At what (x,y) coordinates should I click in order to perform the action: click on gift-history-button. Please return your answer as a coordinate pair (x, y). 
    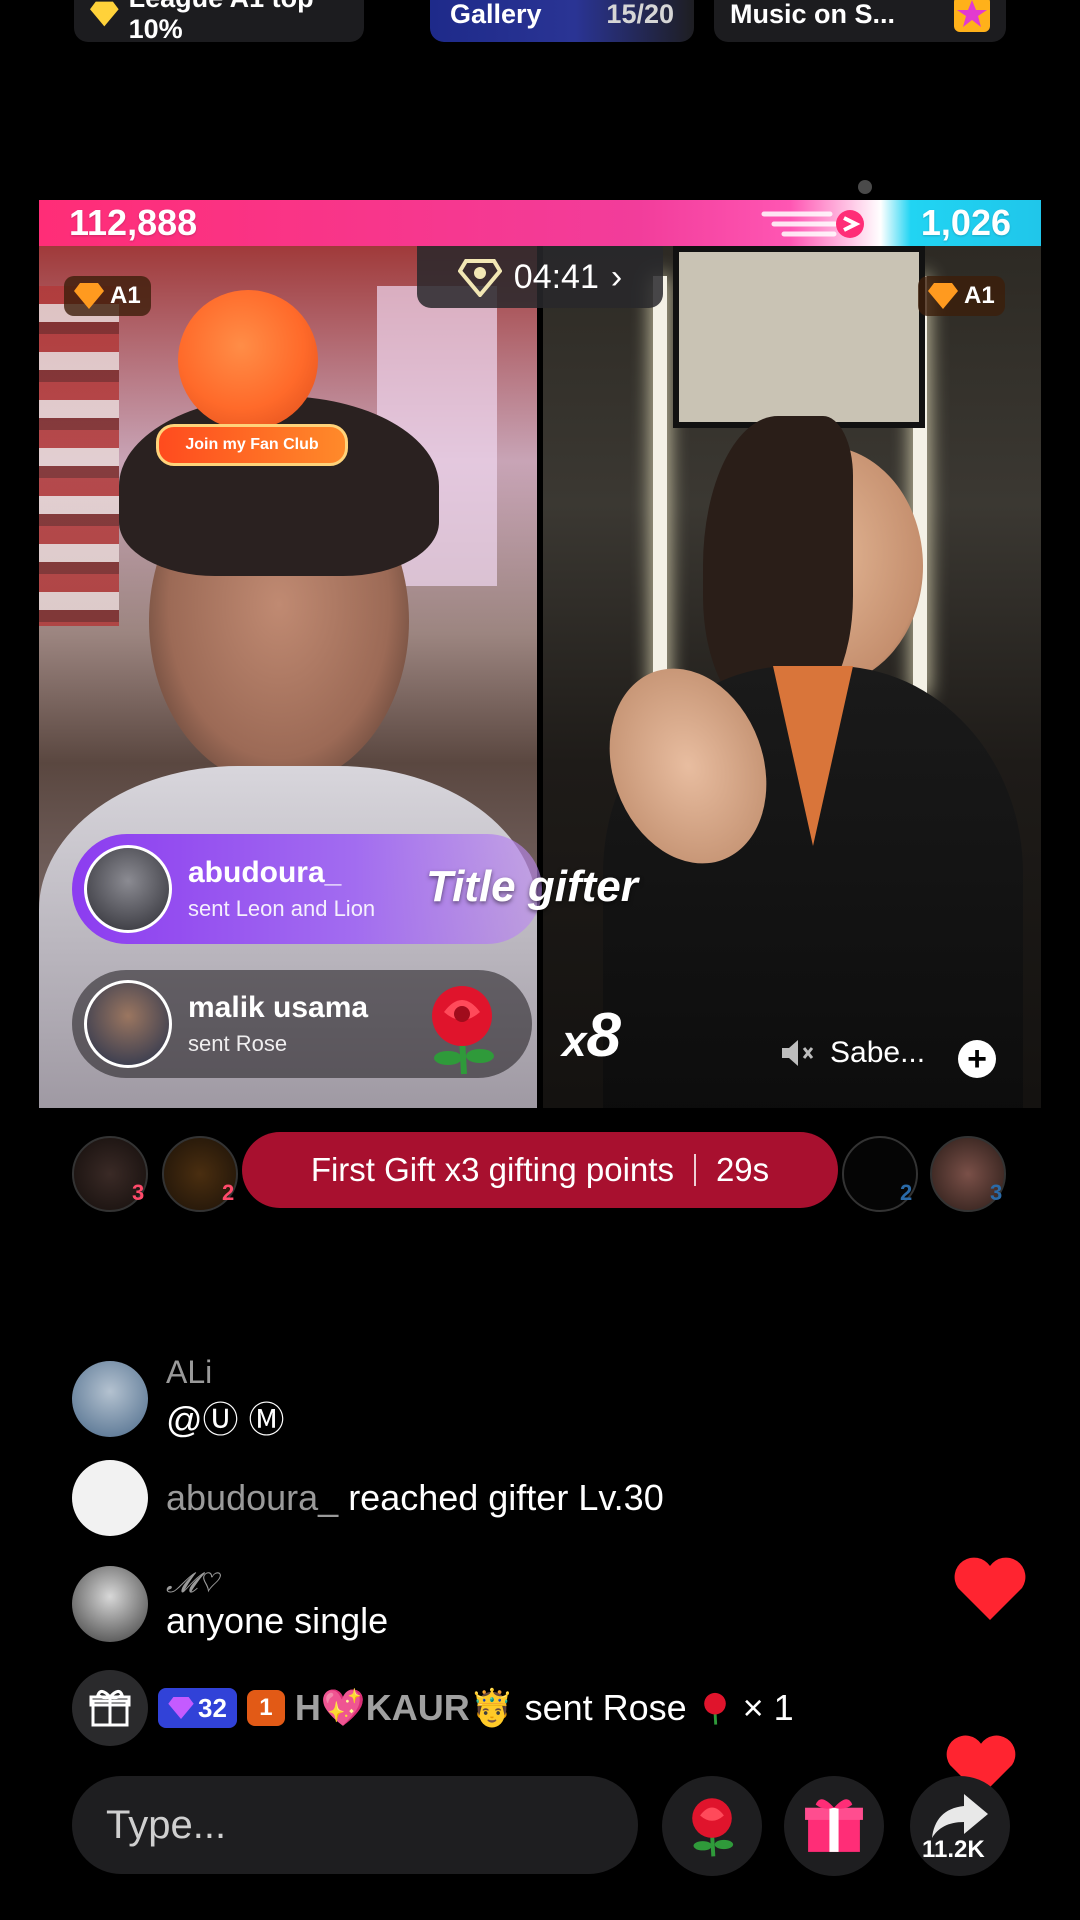
    Looking at the image, I should click on (110, 1708).